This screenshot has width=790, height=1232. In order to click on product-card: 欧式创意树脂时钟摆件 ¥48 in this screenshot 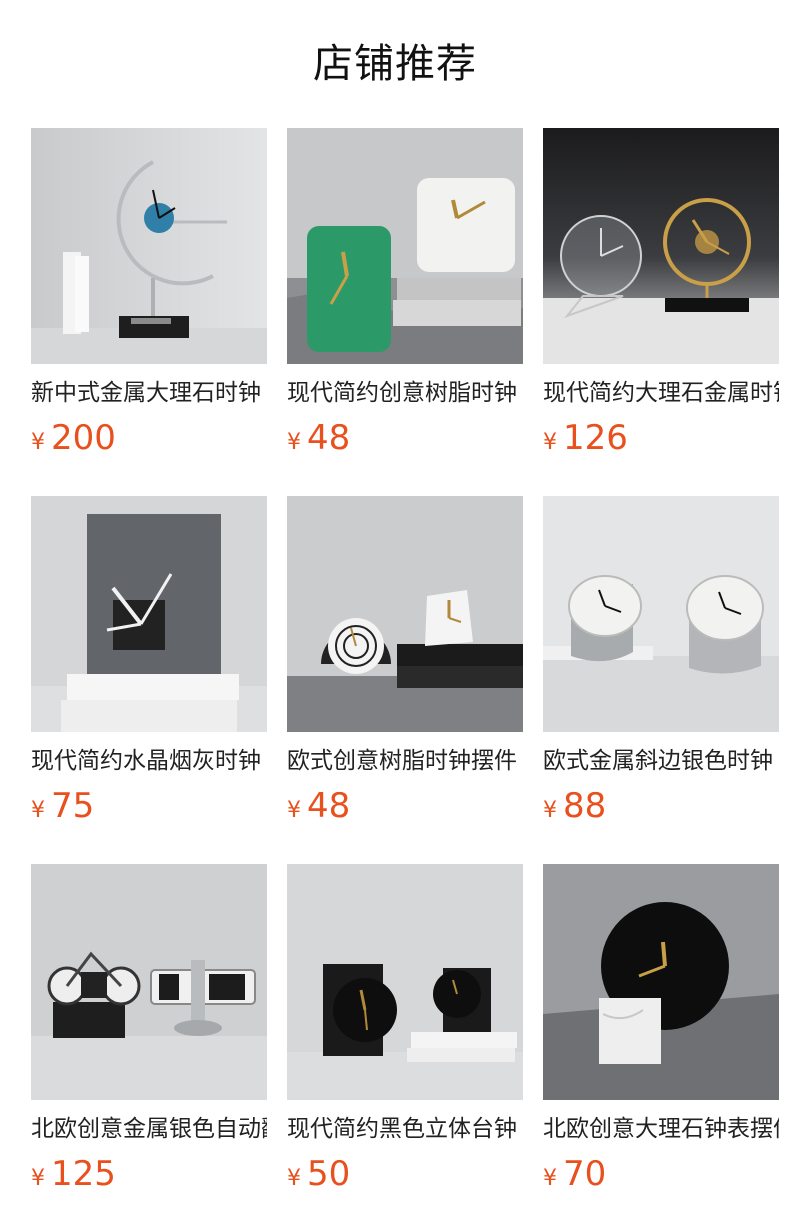, I will do `click(405, 666)`.